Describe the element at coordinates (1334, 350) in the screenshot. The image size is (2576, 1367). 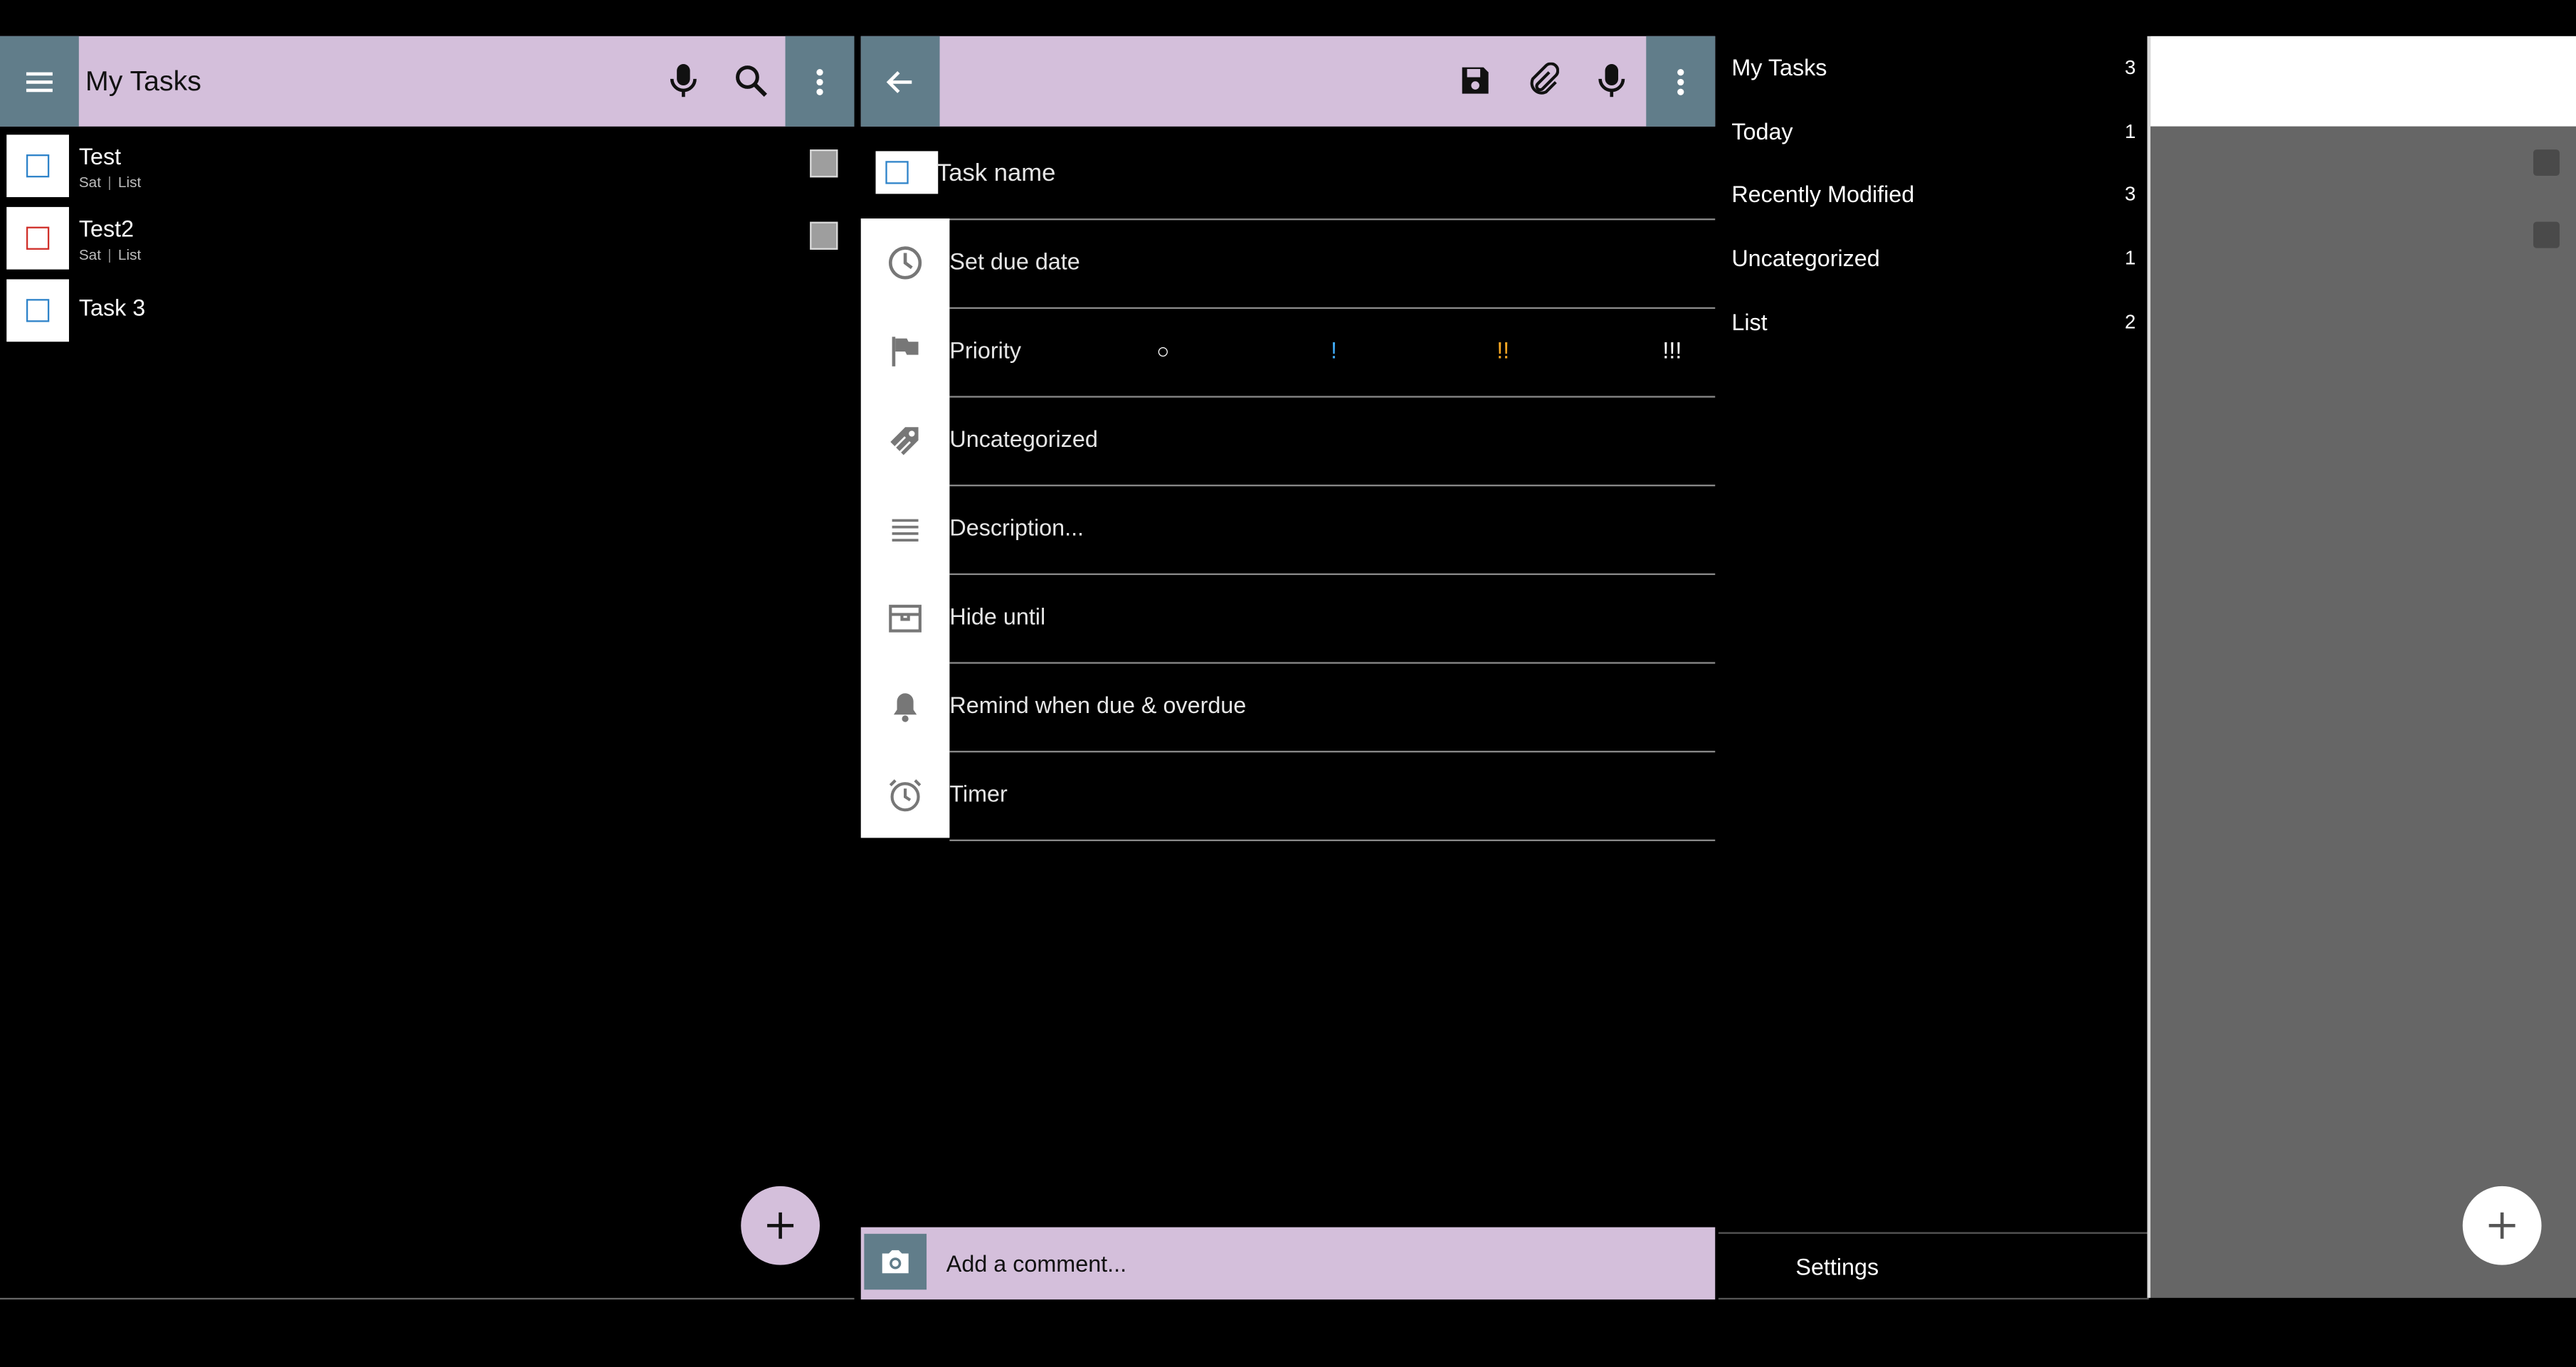
I see `priority-low-option: !` at that location.